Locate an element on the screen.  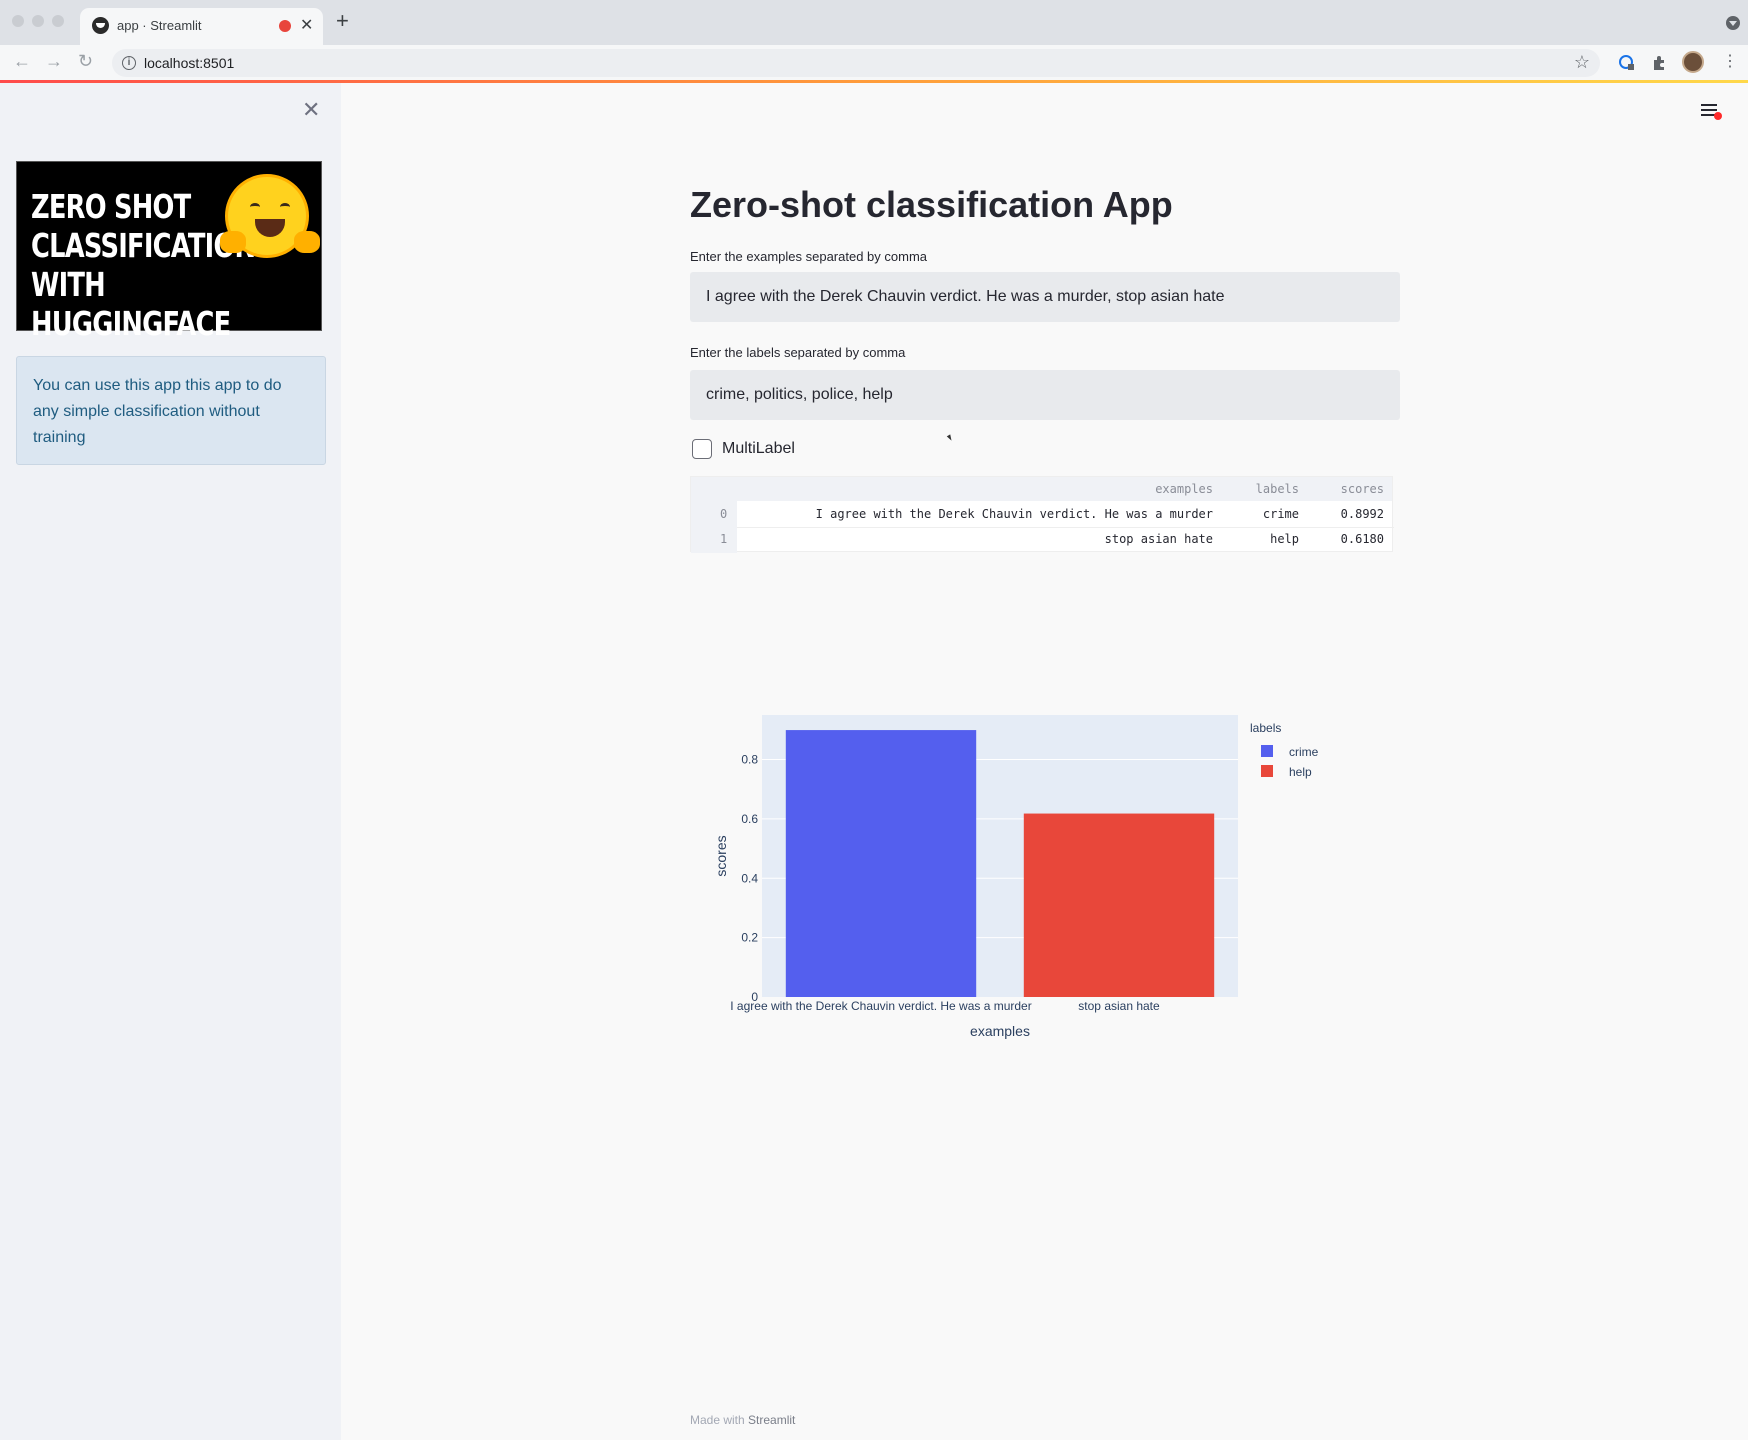
legend-swatch-crime is located at coordinates (1267, 751).